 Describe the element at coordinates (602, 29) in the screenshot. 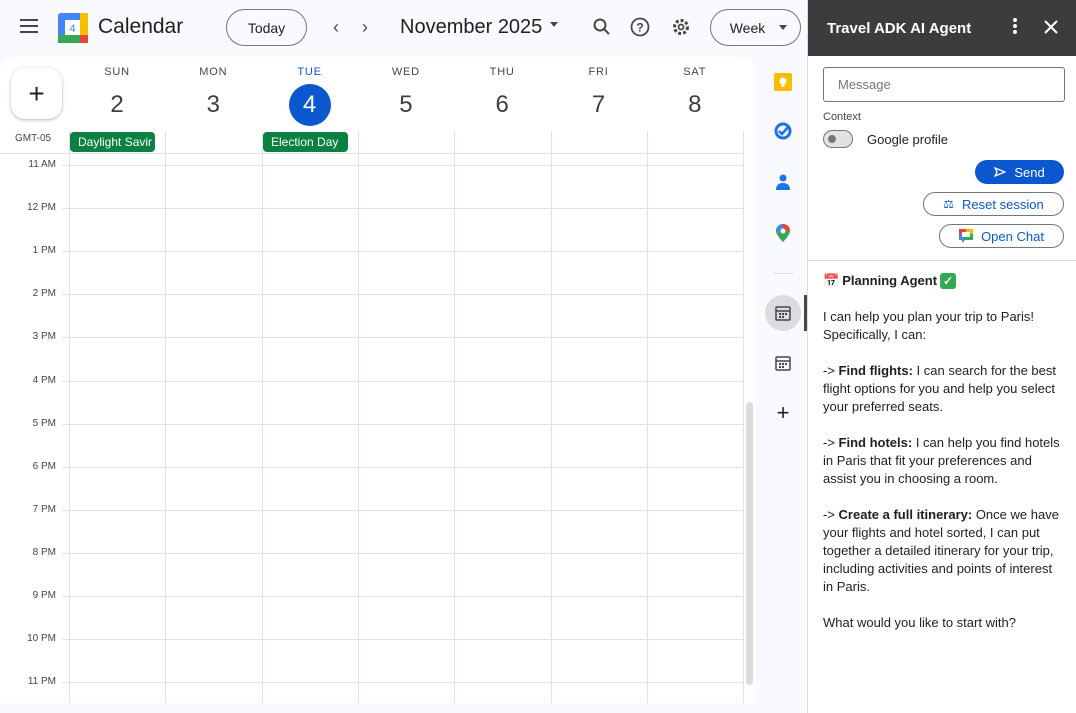

I see `search-icon` at that location.